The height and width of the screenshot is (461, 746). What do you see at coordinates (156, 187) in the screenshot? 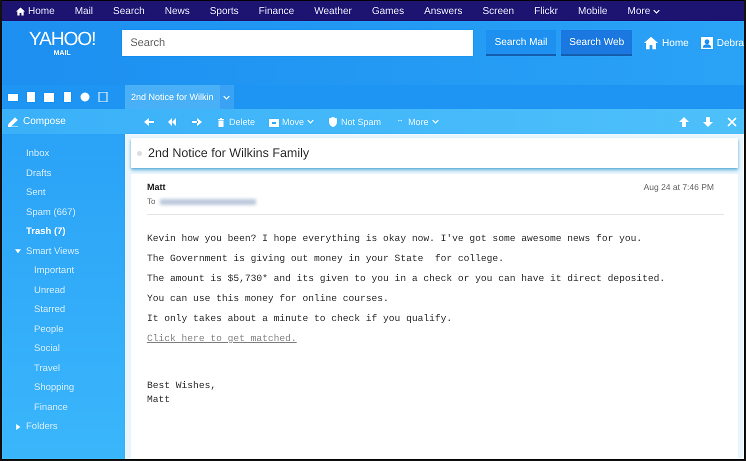
I see `sender-name: Matt` at bounding box center [156, 187].